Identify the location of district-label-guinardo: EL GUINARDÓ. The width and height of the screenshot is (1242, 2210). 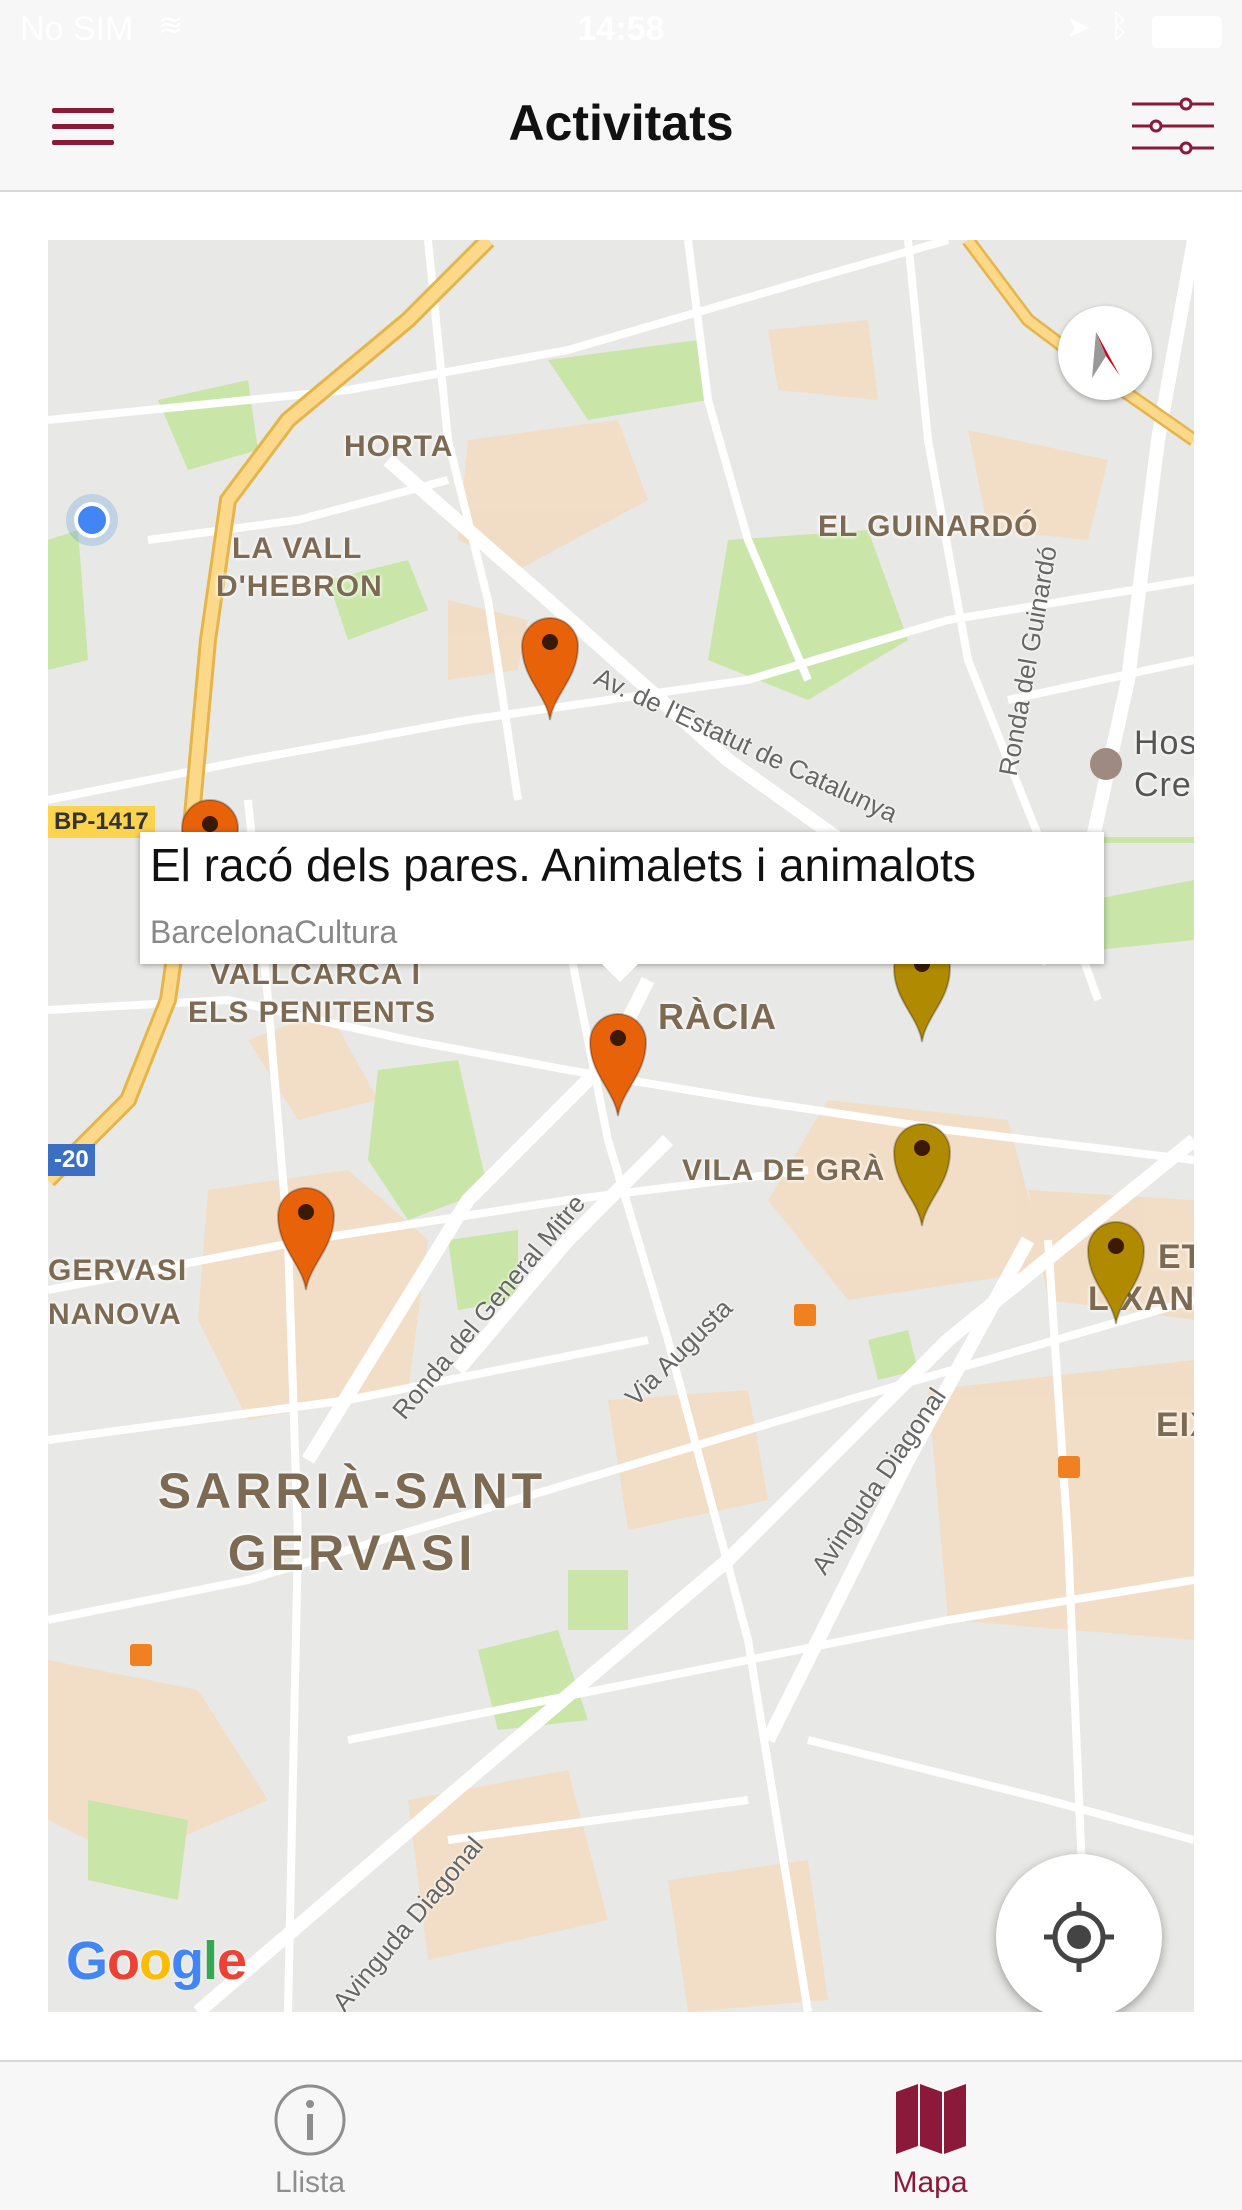
(928, 526).